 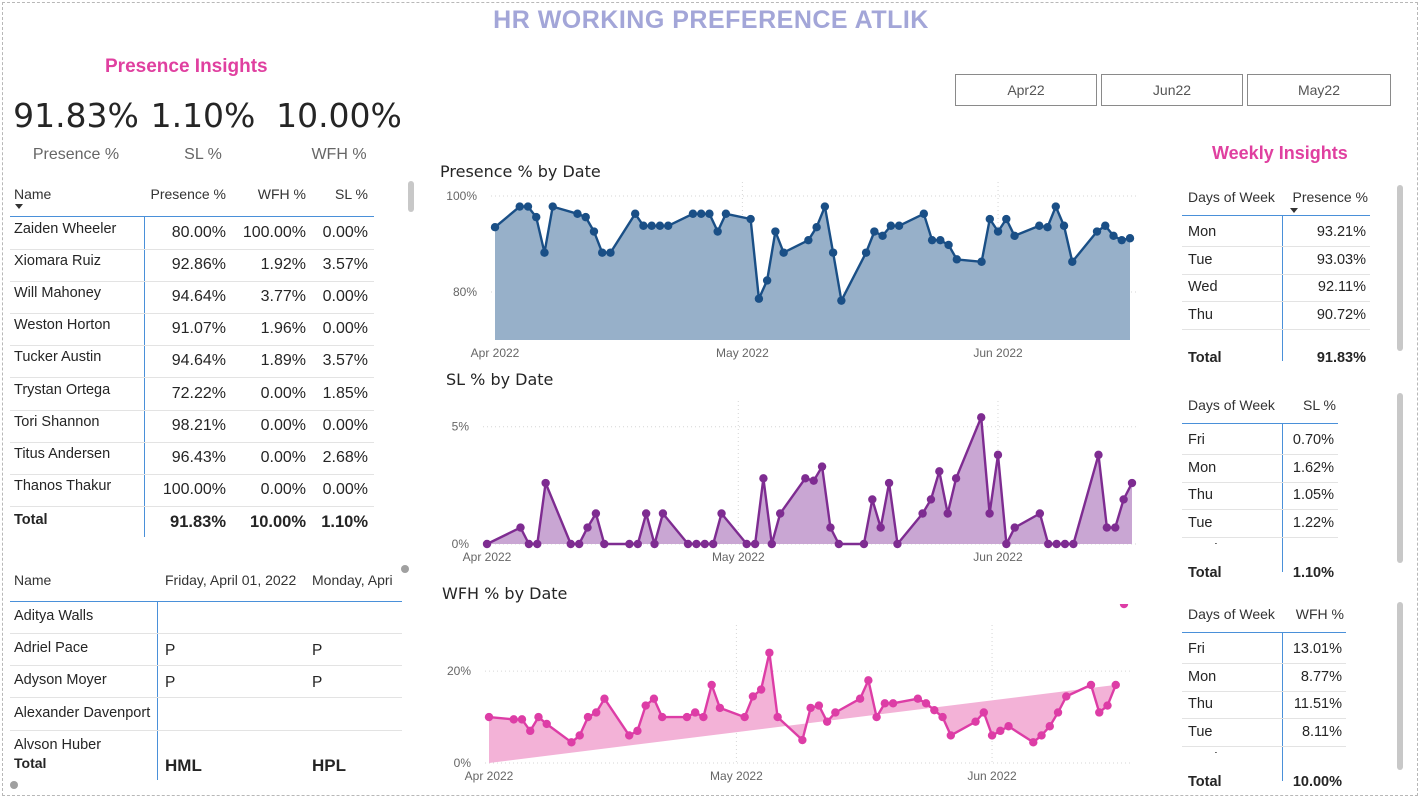 I want to click on employee-name: Tori Shannon, so click(x=57, y=421).